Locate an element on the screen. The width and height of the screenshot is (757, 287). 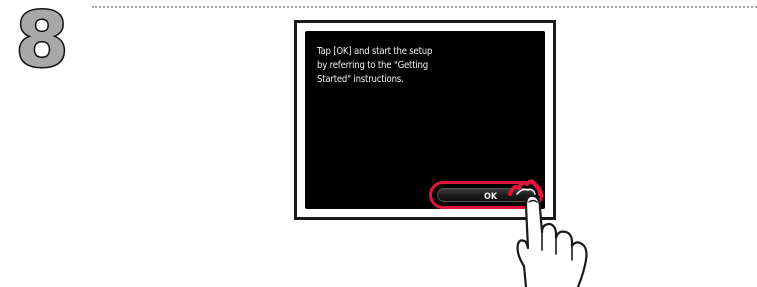
step-number: 8 is located at coordinates (45, 38).